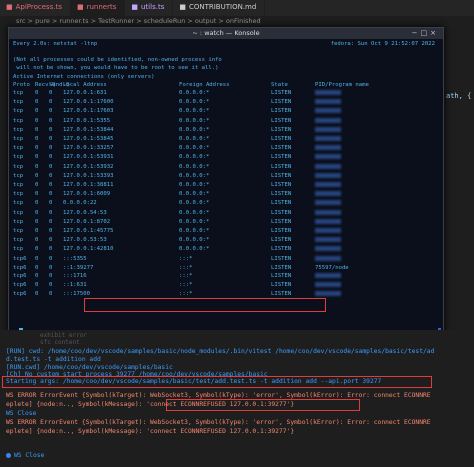 The height and width of the screenshot is (467, 474). What do you see at coordinates (224, 259) in the screenshot?
I see `table-row: tcp6 0 0:::5355:::* LISTEN` at bounding box center [224, 259].